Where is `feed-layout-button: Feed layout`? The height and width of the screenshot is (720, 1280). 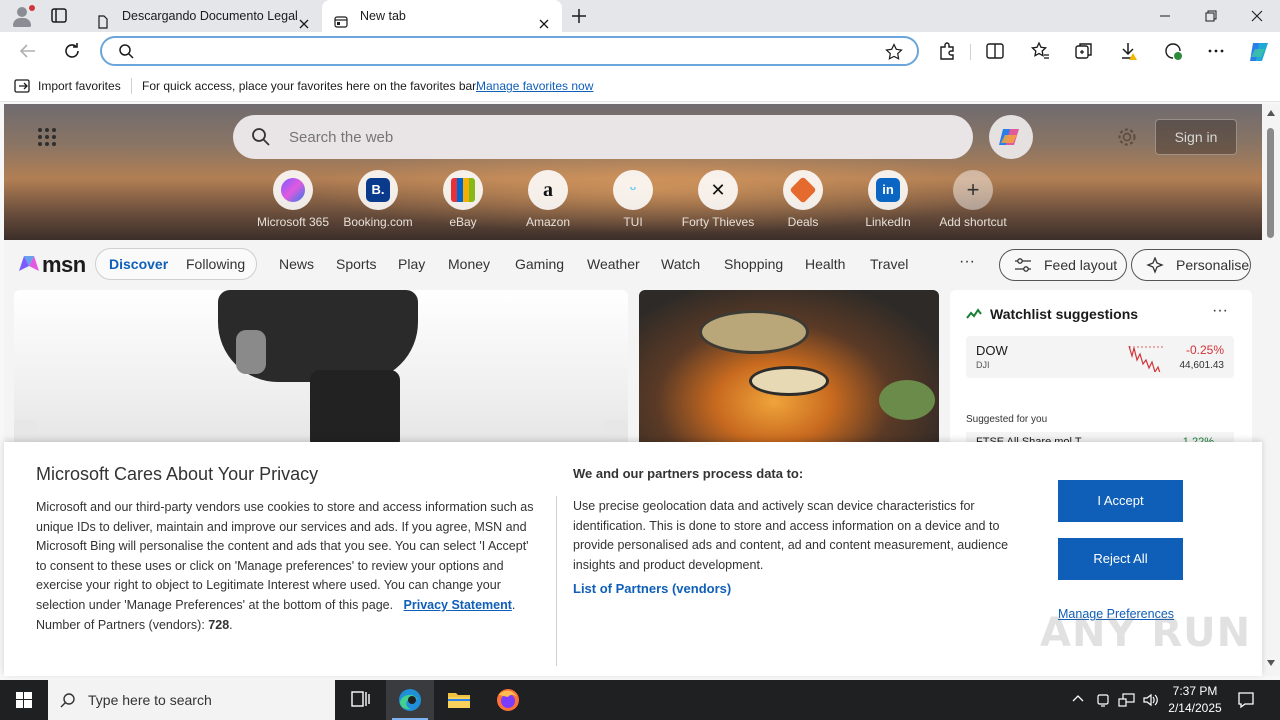
feed-layout-button: Feed layout is located at coordinates (1063, 265).